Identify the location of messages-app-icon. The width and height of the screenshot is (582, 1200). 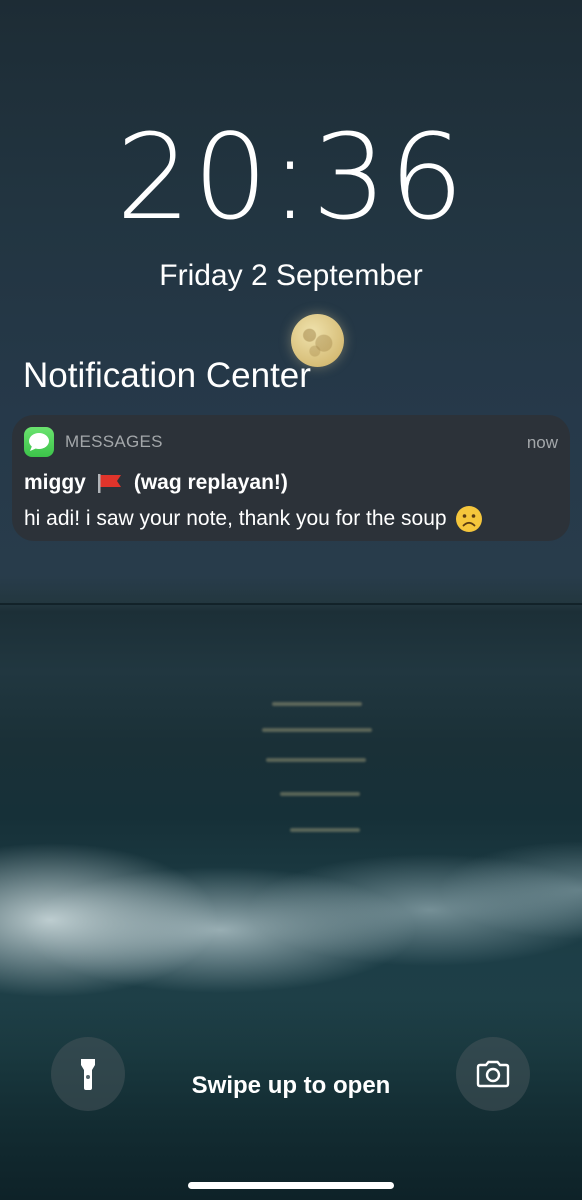
(39, 442).